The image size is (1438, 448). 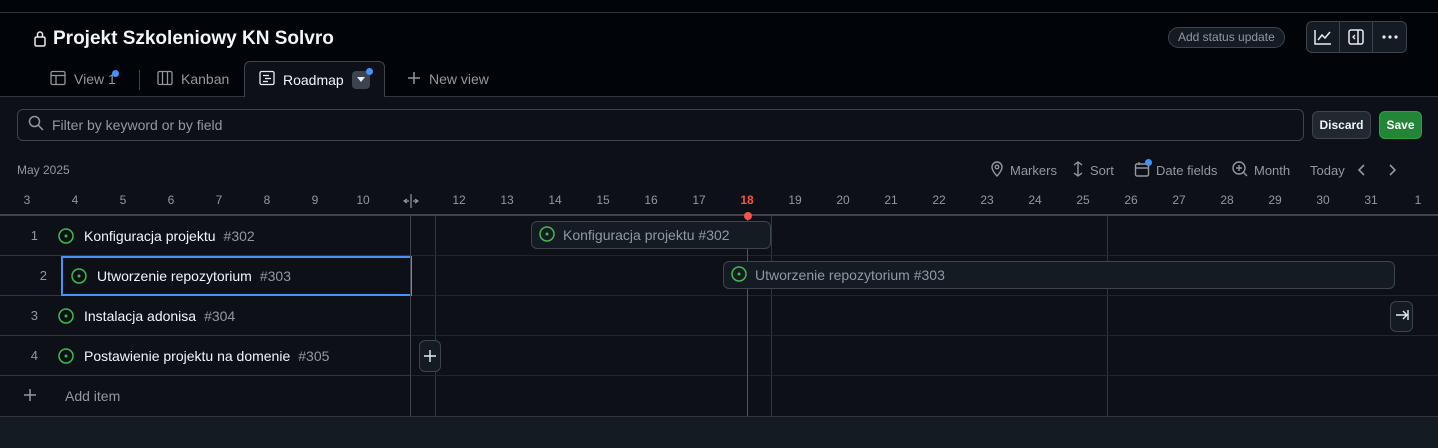 What do you see at coordinates (187, 356) in the screenshot?
I see `item-title: Postawienie projektu na domenie` at bounding box center [187, 356].